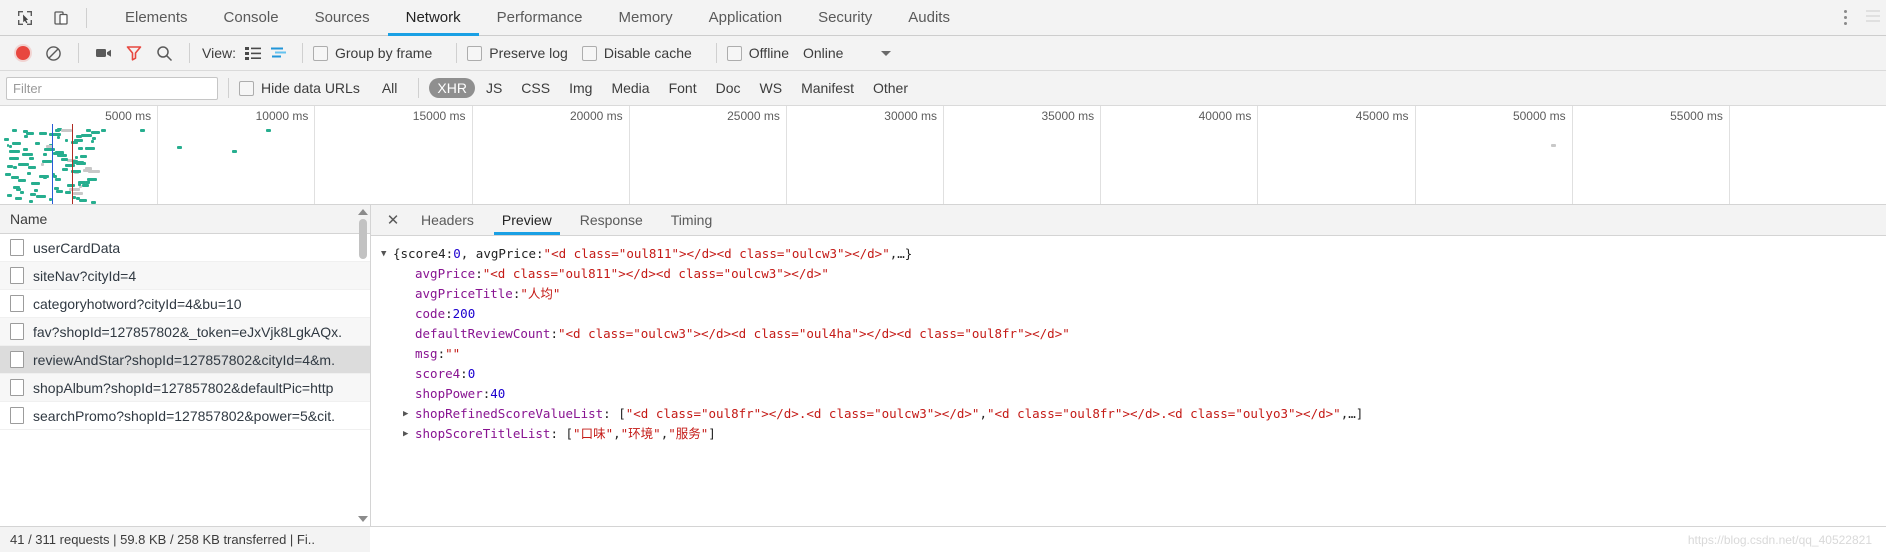 This screenshot has height=552, width=1886. What do you see at coordinates (983, 413) in the screenshot?
I see `json-punctuation: ,` at bounding box center [983, 413].